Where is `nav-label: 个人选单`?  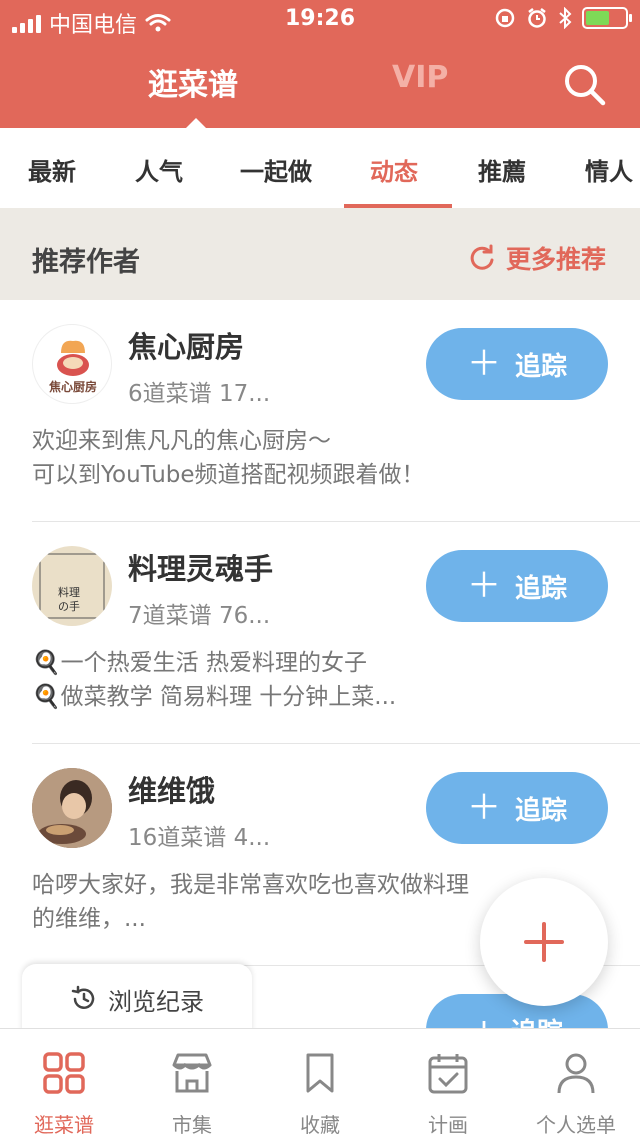
nav-label: 个人选单 is located at coordinates (576, 1124).